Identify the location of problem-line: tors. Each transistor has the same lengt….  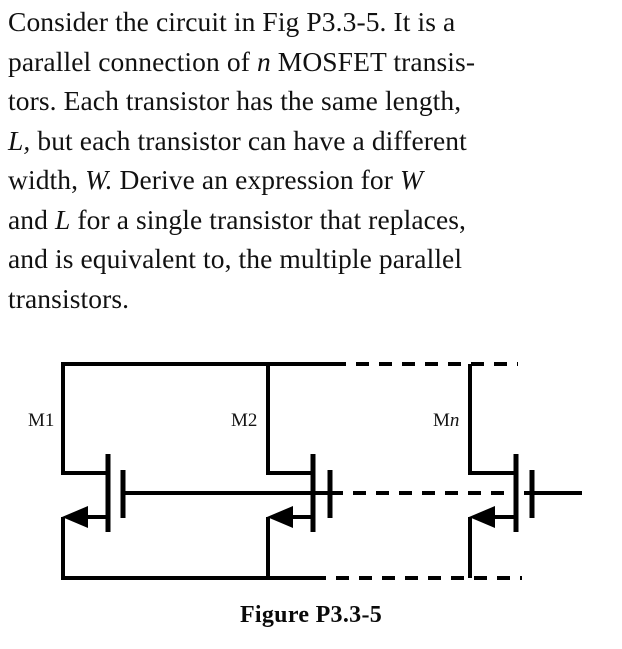
(235, 100).